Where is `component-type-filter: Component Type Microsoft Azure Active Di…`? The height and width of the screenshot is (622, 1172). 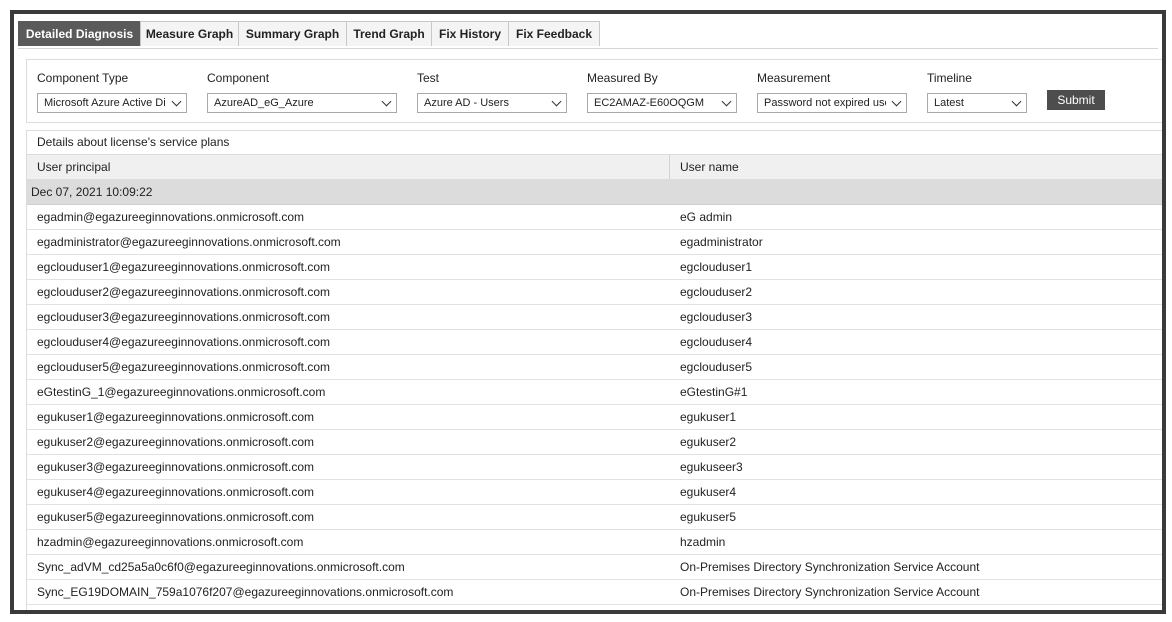
component-type-filter: Component Type Microsoft Azure Active Di… is located at coordinates (112, 91).